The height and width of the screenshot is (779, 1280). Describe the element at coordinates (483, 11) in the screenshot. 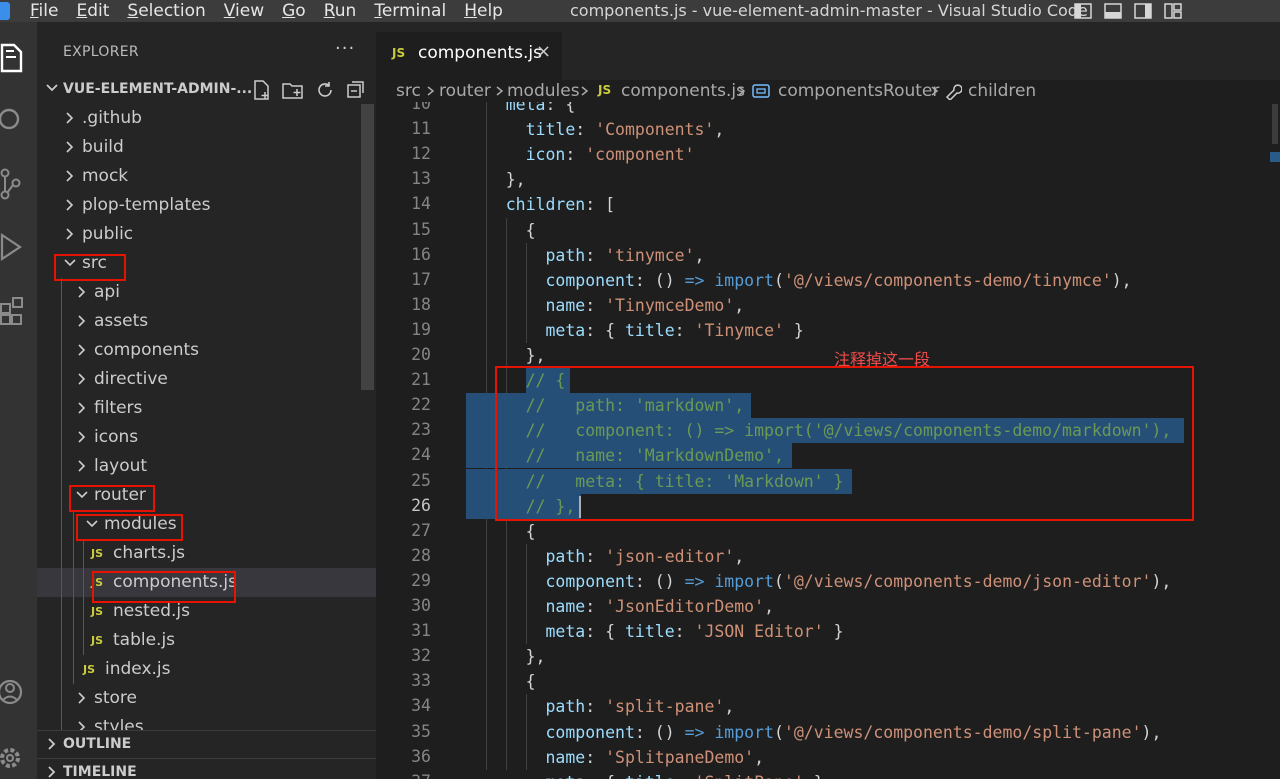

I see `menu-help: Help` at that location.